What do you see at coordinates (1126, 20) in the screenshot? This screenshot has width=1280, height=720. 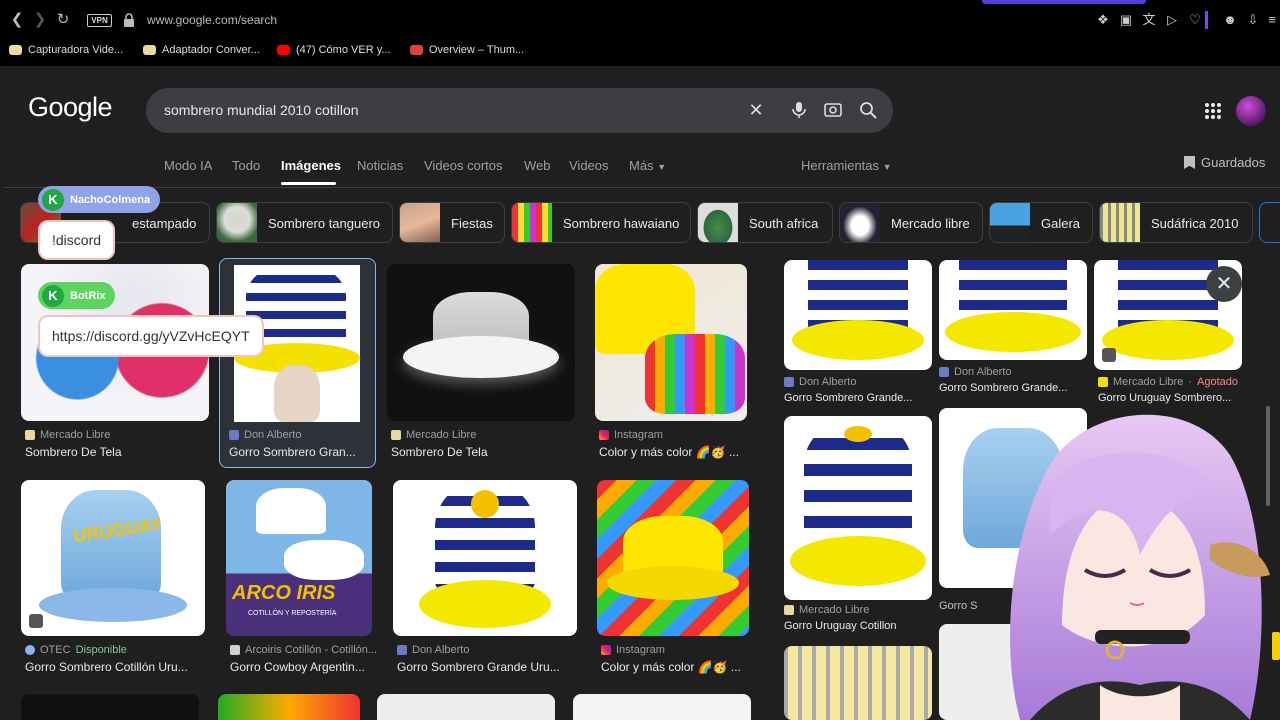 I see `screenshot-icon: ▣` at bounding box center [1126, 20].